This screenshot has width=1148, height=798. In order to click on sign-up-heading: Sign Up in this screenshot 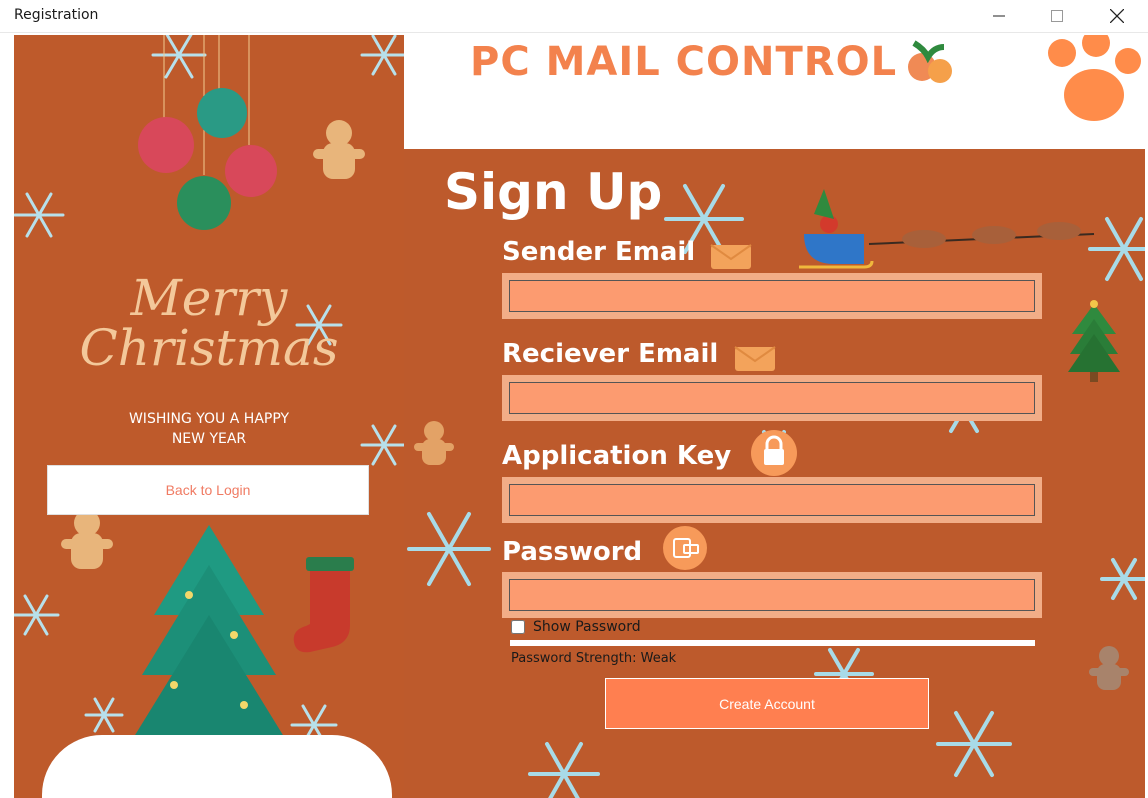, I will do `click(553, 192)`.